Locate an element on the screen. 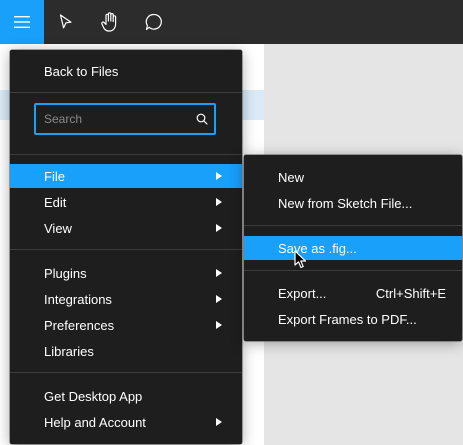  mouse-pointer-icon is located at coordinates (300, 259).